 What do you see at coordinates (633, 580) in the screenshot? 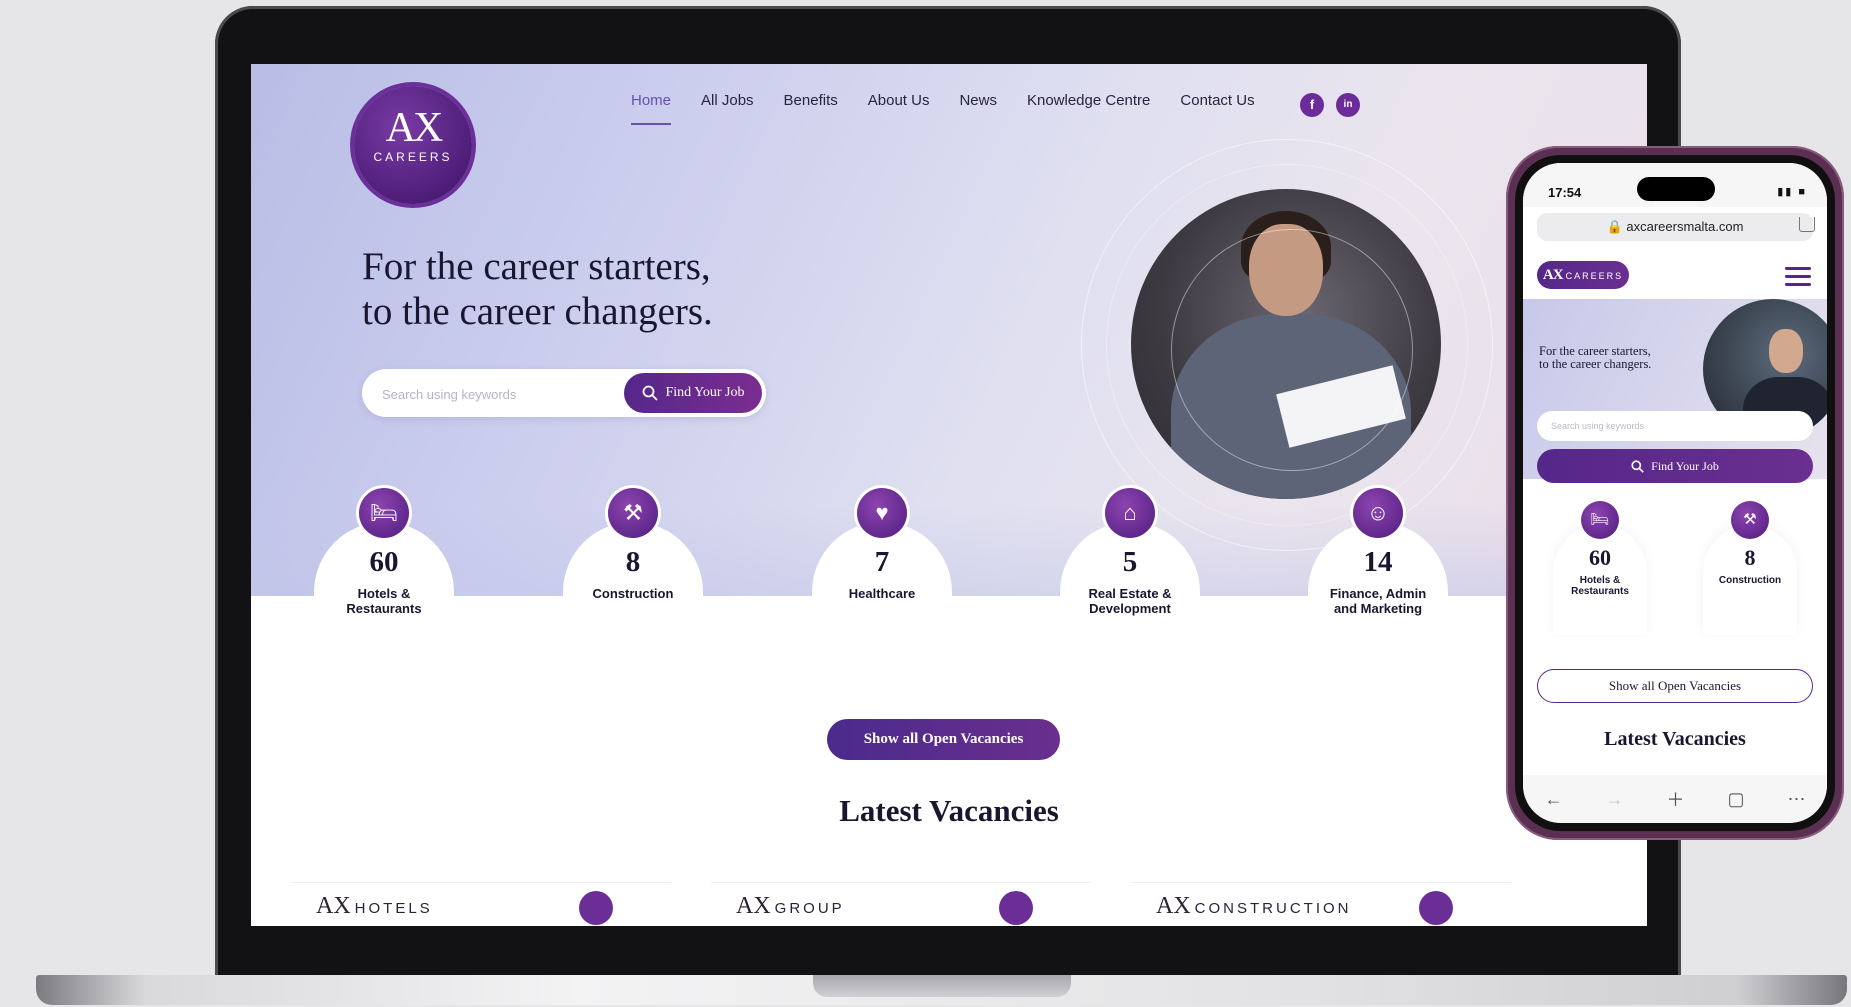
I see `category-construction: ⚒ 8 Construction` at bounding box center [633, 580].